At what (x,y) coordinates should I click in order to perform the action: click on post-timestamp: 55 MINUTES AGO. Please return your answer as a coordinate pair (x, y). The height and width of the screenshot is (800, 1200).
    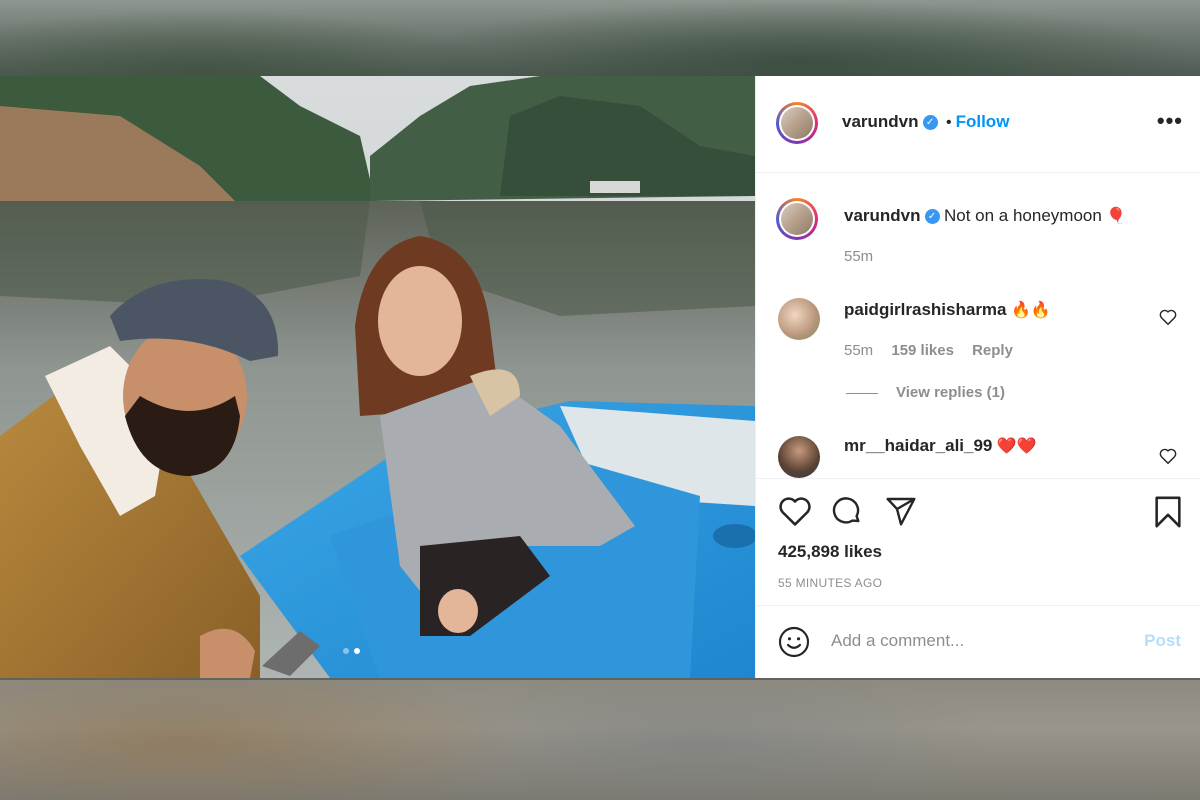
    Looking at the image, I should click on (830, 583).